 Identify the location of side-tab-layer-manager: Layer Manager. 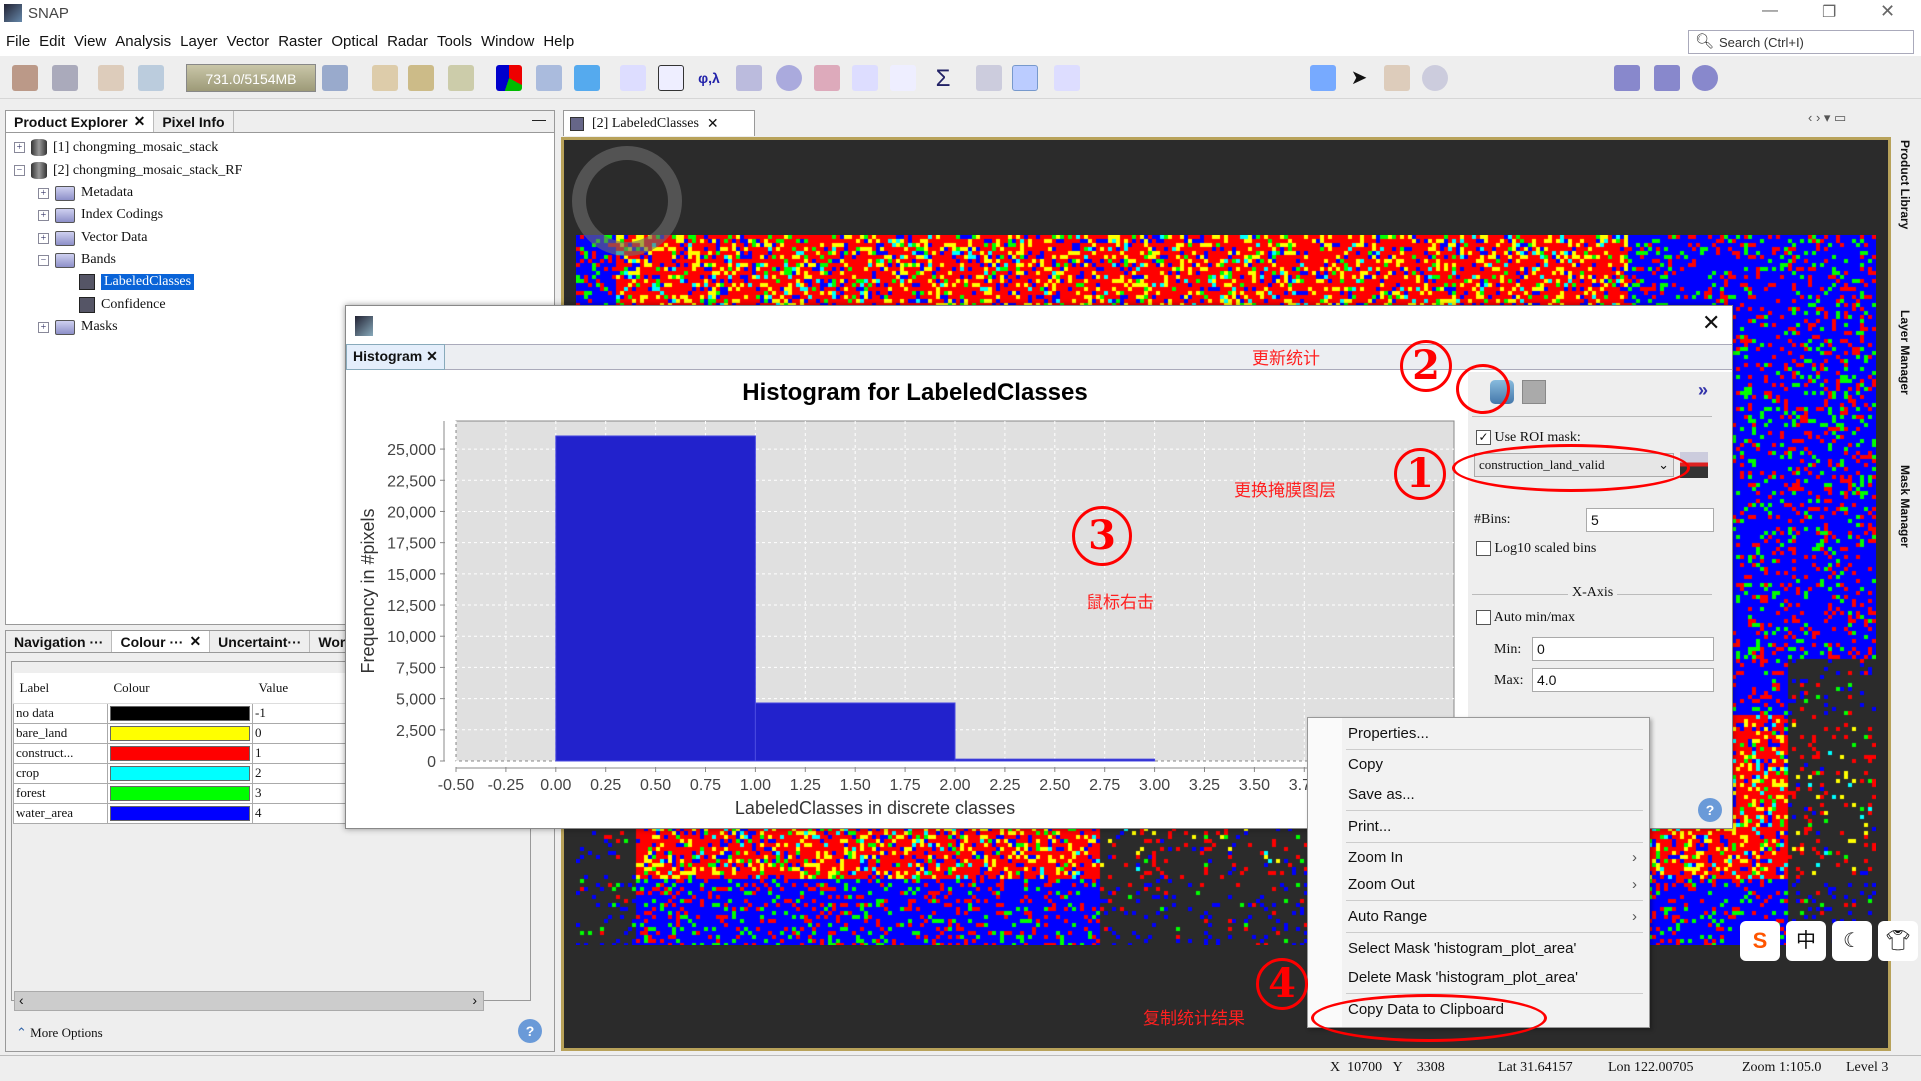
(1905, 352).